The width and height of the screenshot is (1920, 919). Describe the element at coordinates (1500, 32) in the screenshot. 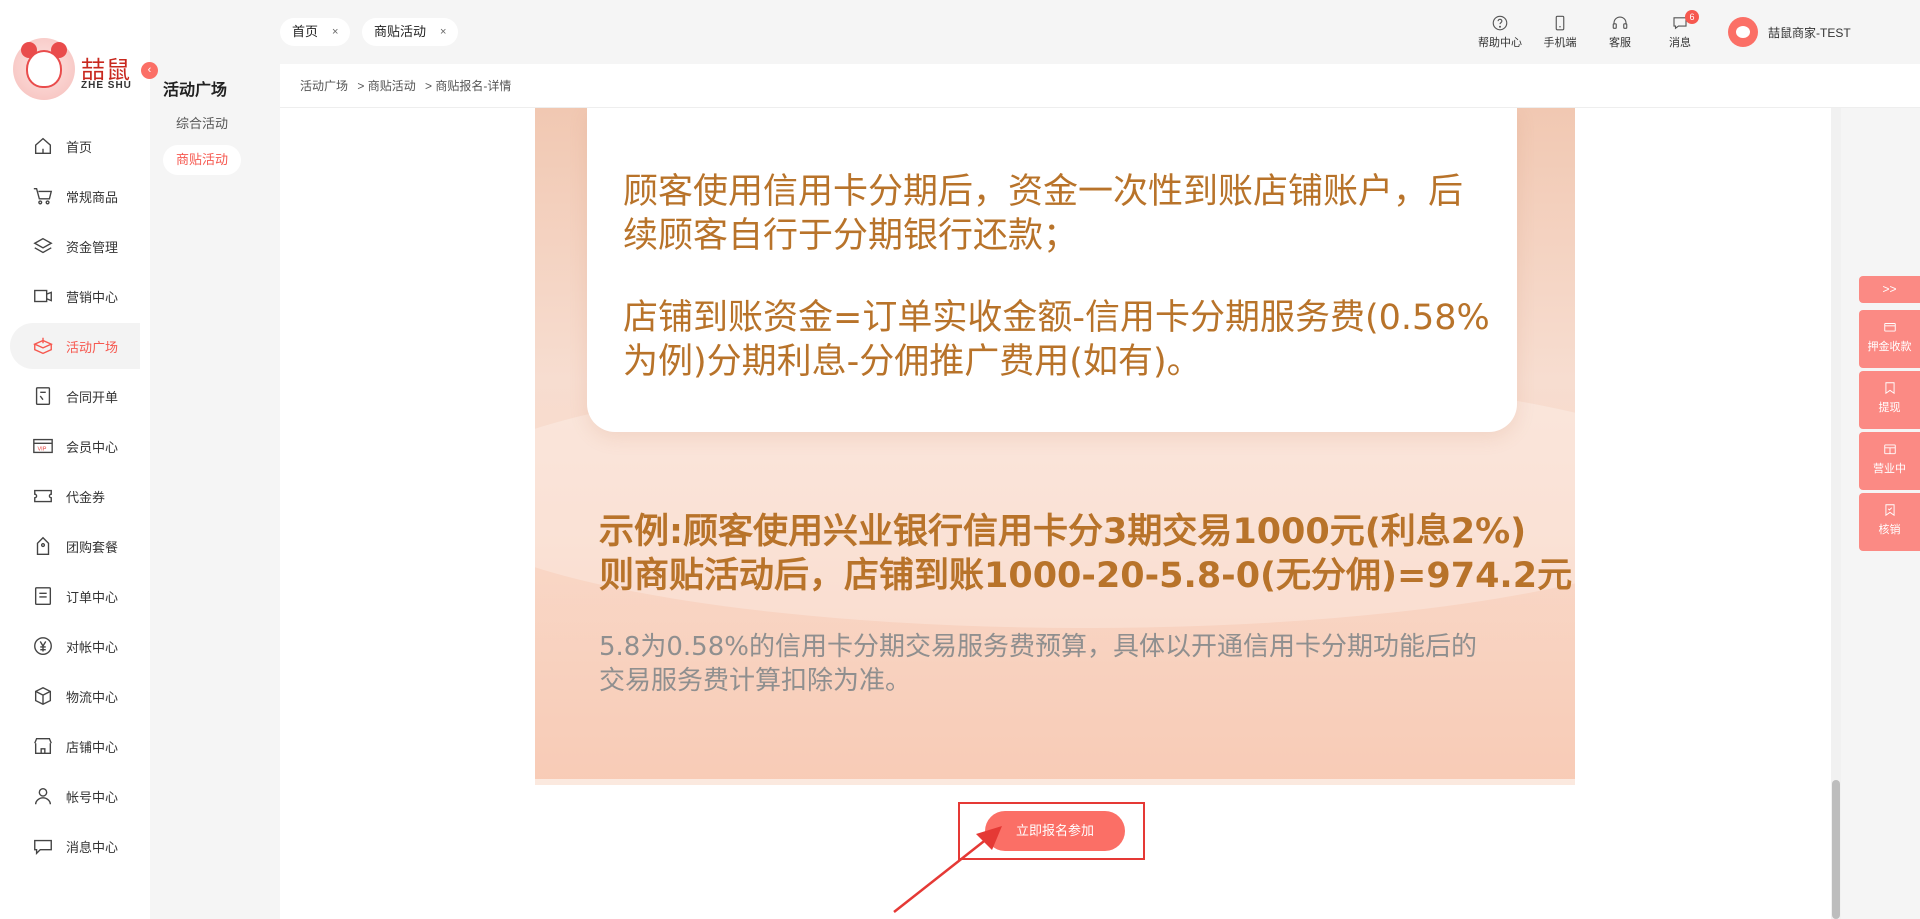

I see `help-center-button: 帮助中心` at that location.